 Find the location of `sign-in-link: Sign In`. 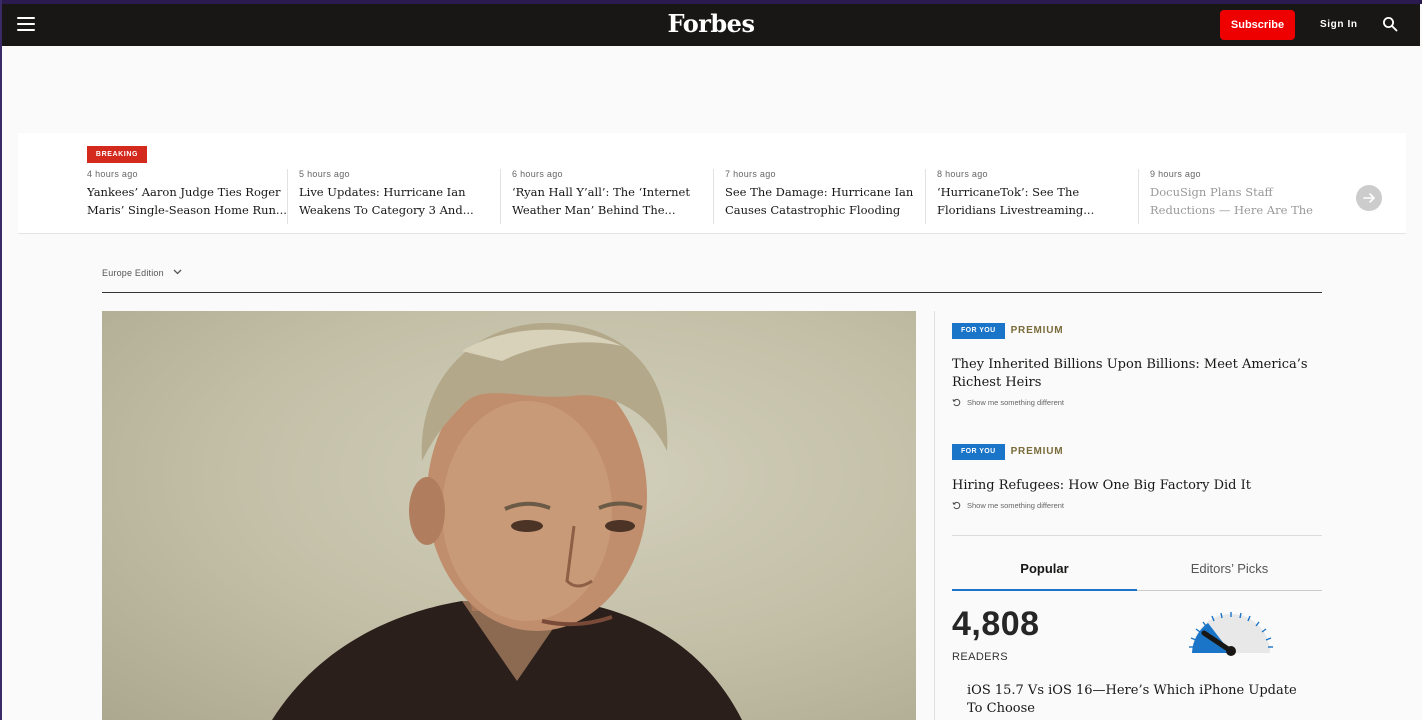

sign-in-link: Sign In is located at coordinates (1339, 24).